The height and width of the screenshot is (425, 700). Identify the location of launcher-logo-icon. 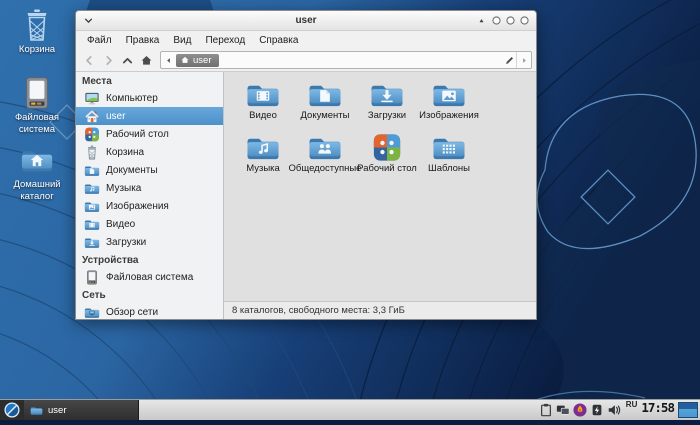
(12, 410).